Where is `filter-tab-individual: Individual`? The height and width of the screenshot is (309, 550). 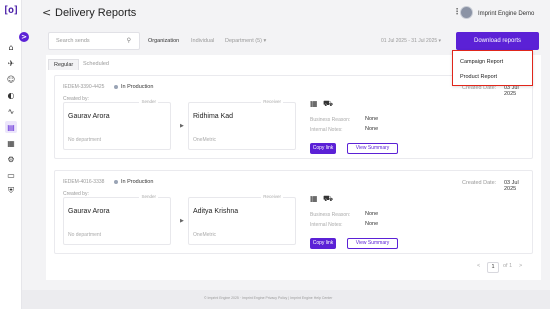 filter-tab-individual: Individual is located at coordinates (202, 41).